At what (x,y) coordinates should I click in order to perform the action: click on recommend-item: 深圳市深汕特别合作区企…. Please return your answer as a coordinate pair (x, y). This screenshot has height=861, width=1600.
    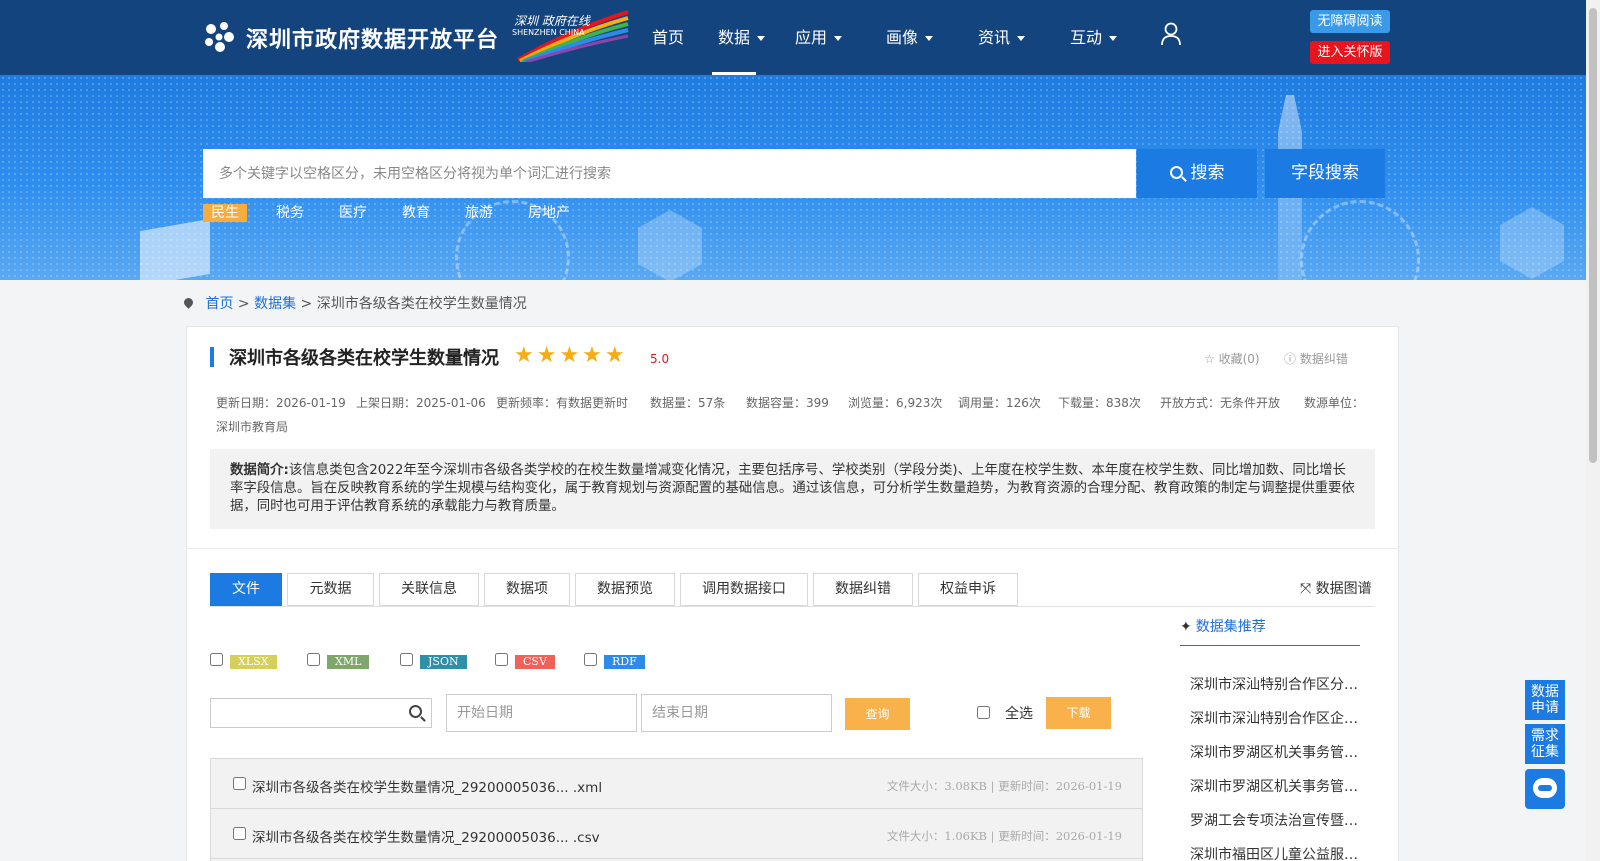
    Looking at the image, I should click on (1275, 718).